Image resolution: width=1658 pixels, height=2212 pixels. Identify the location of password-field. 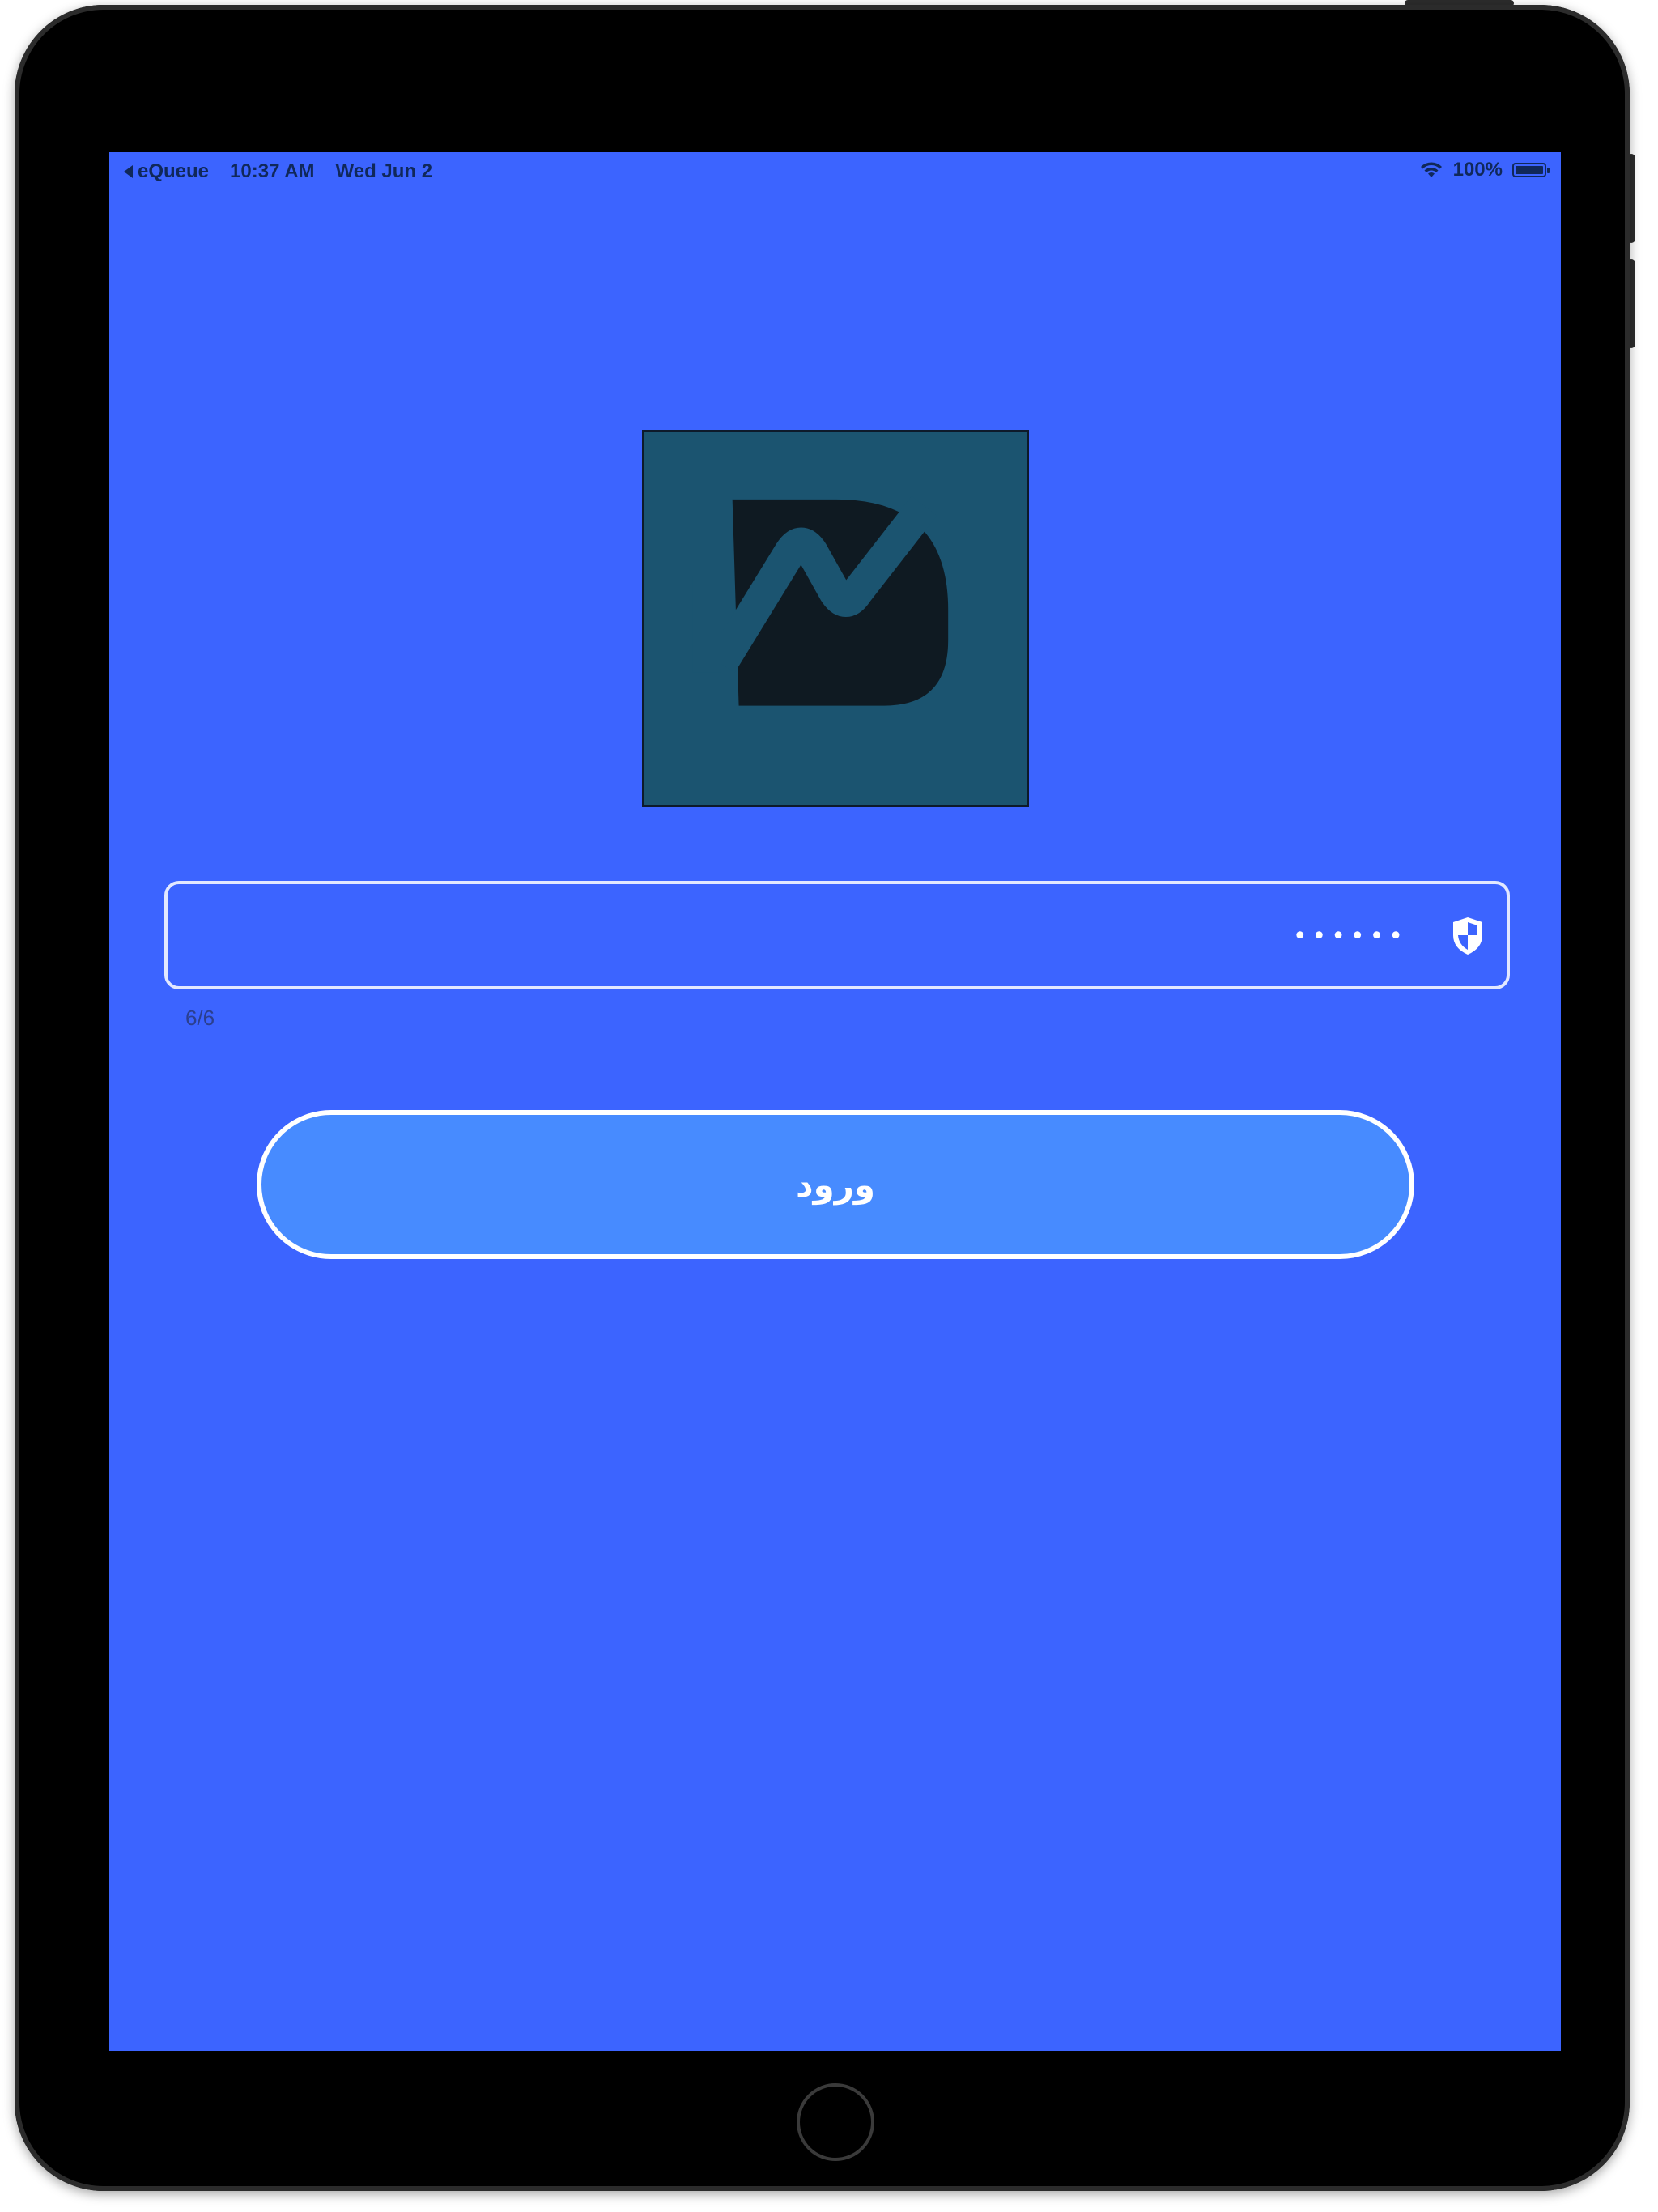
(837, 935).